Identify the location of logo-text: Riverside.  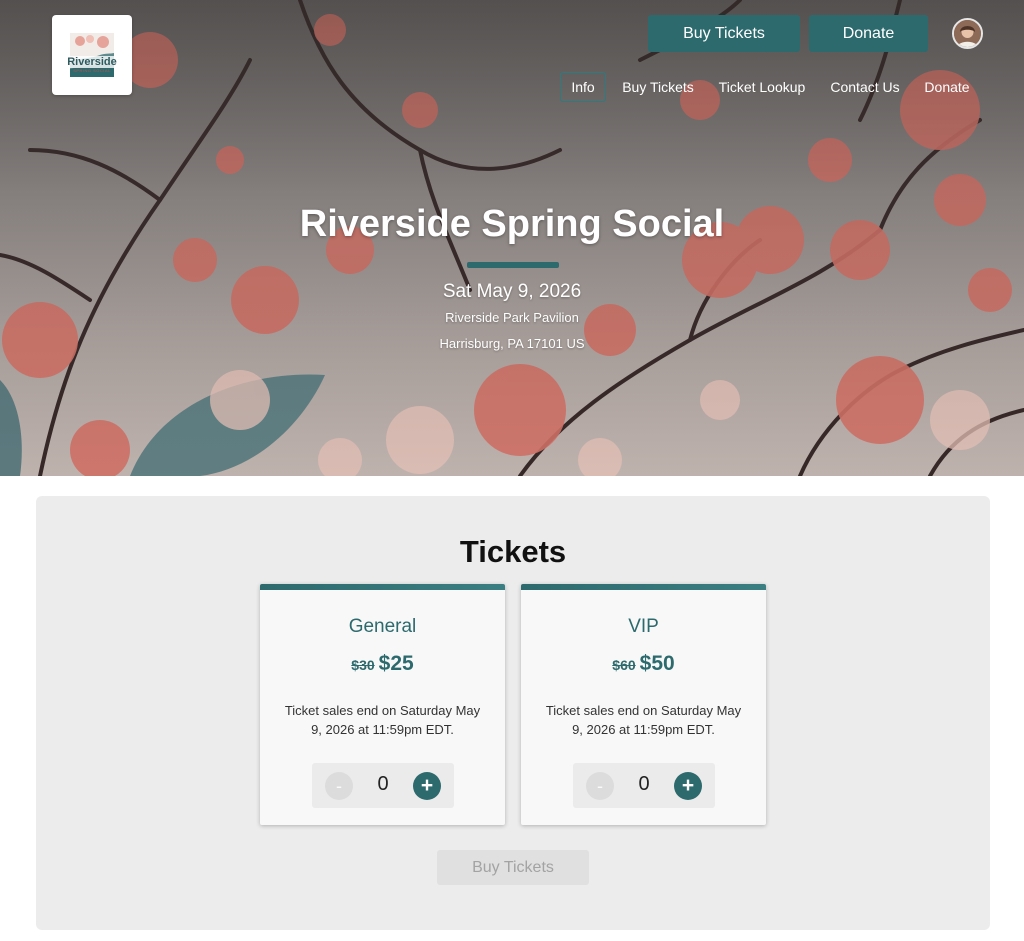
(92, 62).